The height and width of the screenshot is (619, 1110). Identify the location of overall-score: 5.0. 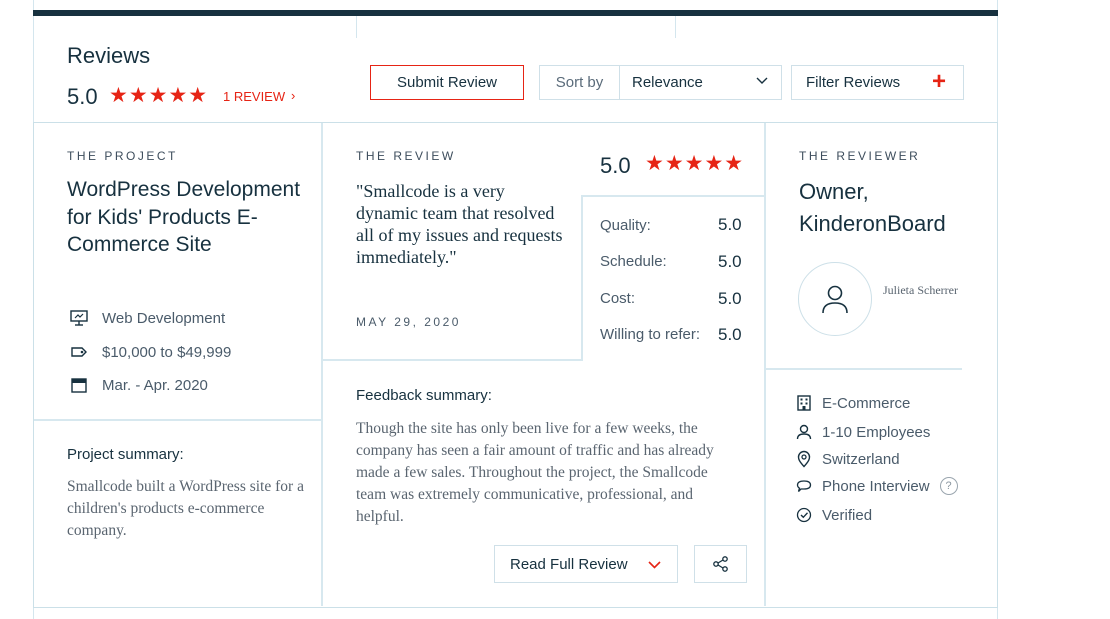
(82, 96).